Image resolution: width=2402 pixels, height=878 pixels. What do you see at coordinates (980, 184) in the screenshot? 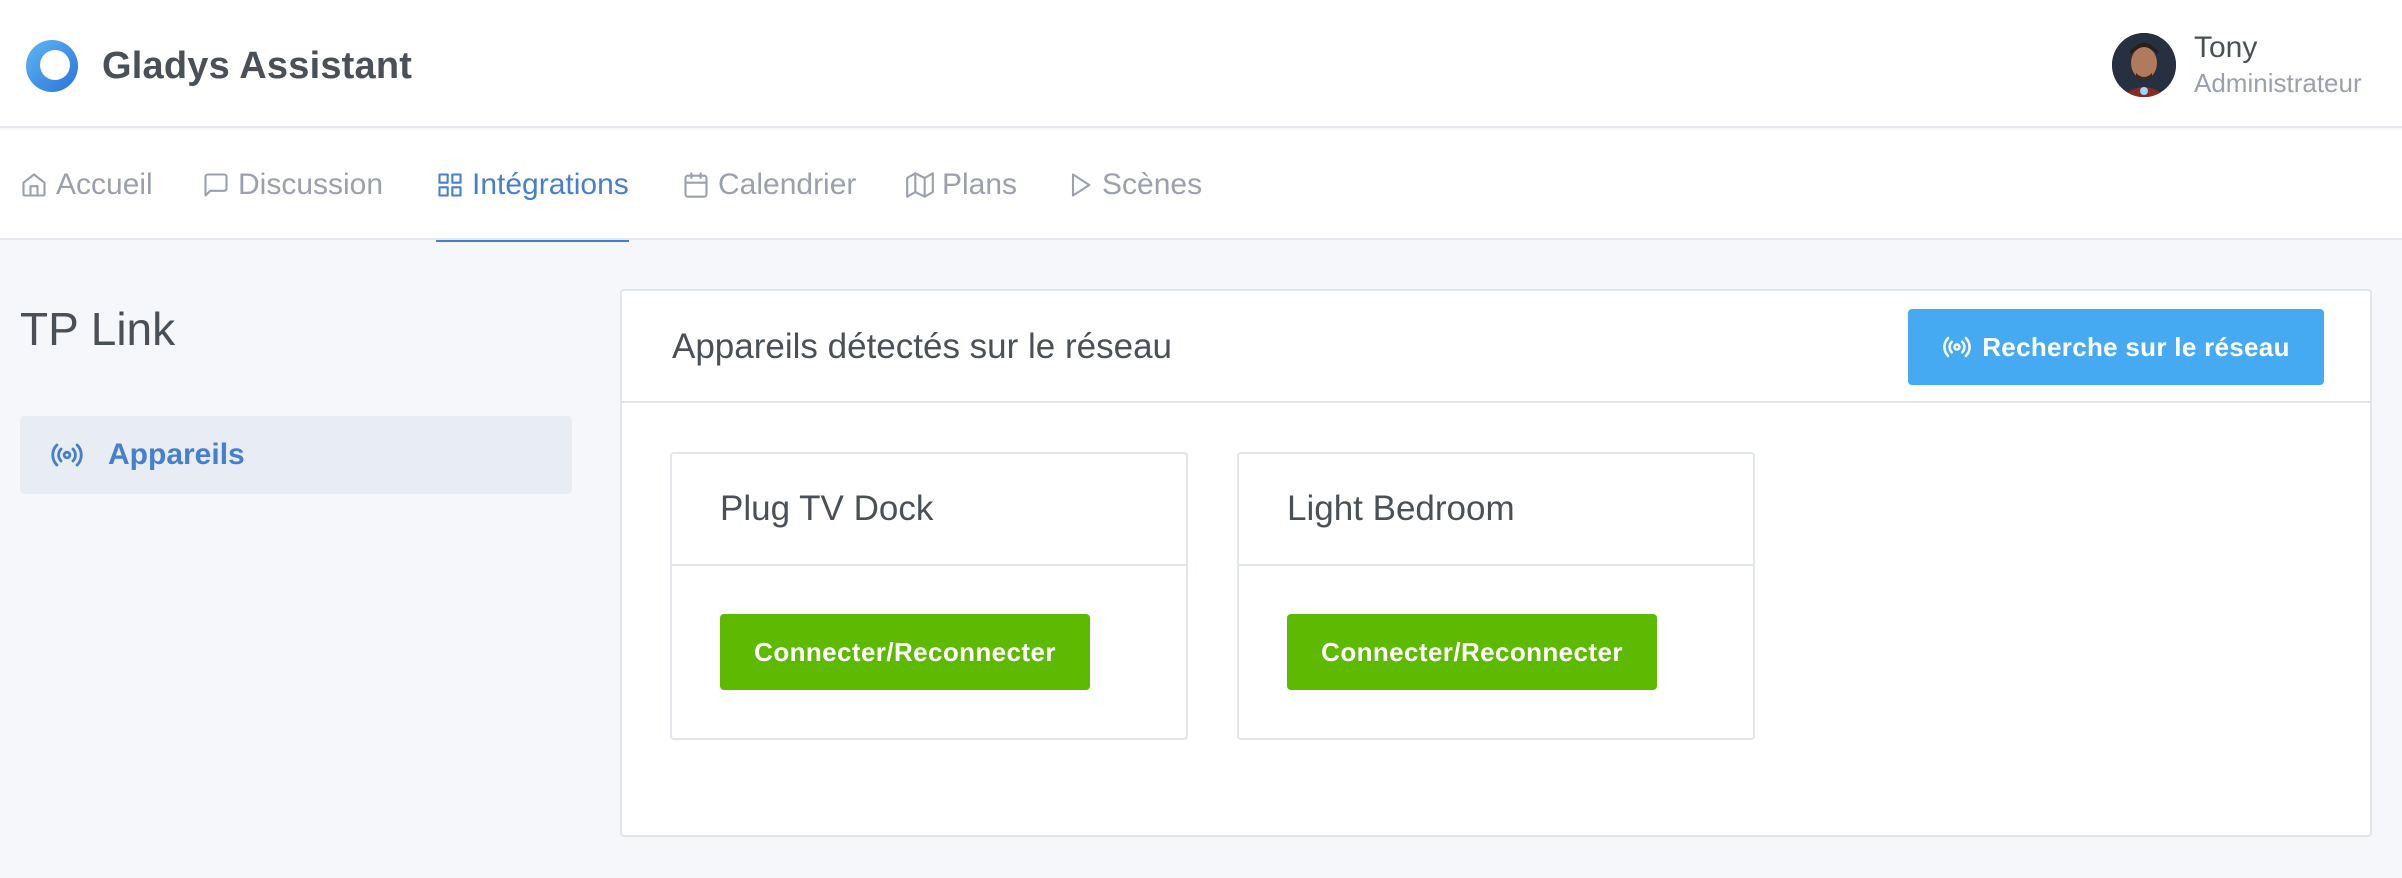
I see `nav-label: Plans` at bounding box center [980, 184].